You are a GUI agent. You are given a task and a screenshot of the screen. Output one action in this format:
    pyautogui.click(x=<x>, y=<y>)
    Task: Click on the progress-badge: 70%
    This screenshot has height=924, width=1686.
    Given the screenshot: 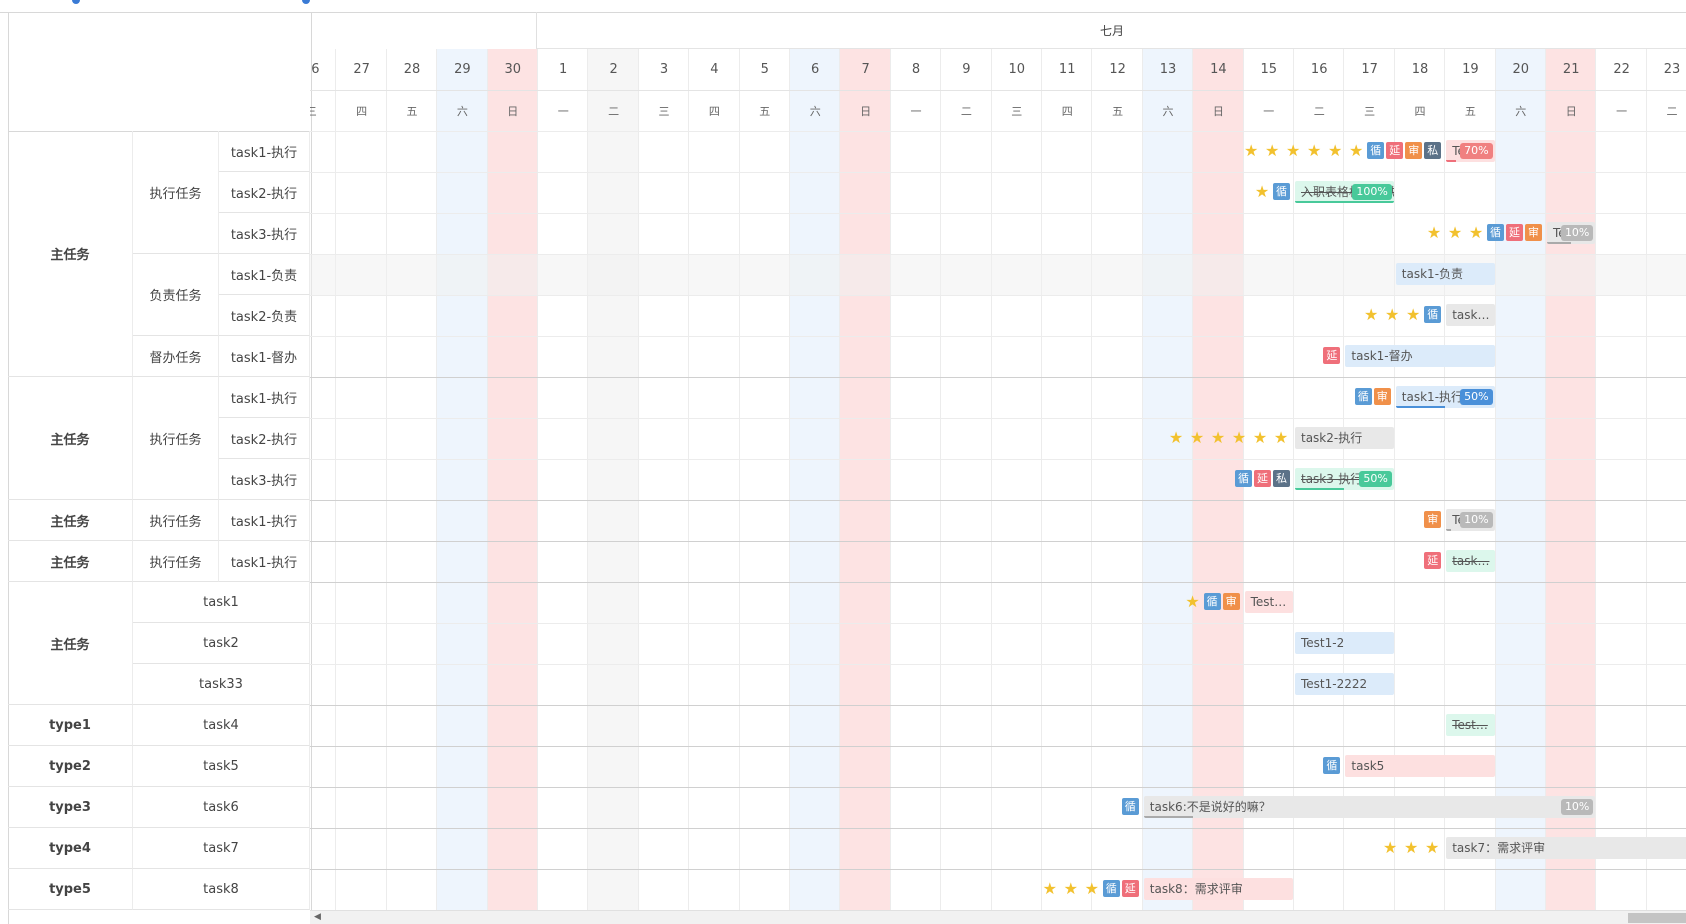 What is the action you would take?
    pyautogui.click(x=1476, y=151)
    